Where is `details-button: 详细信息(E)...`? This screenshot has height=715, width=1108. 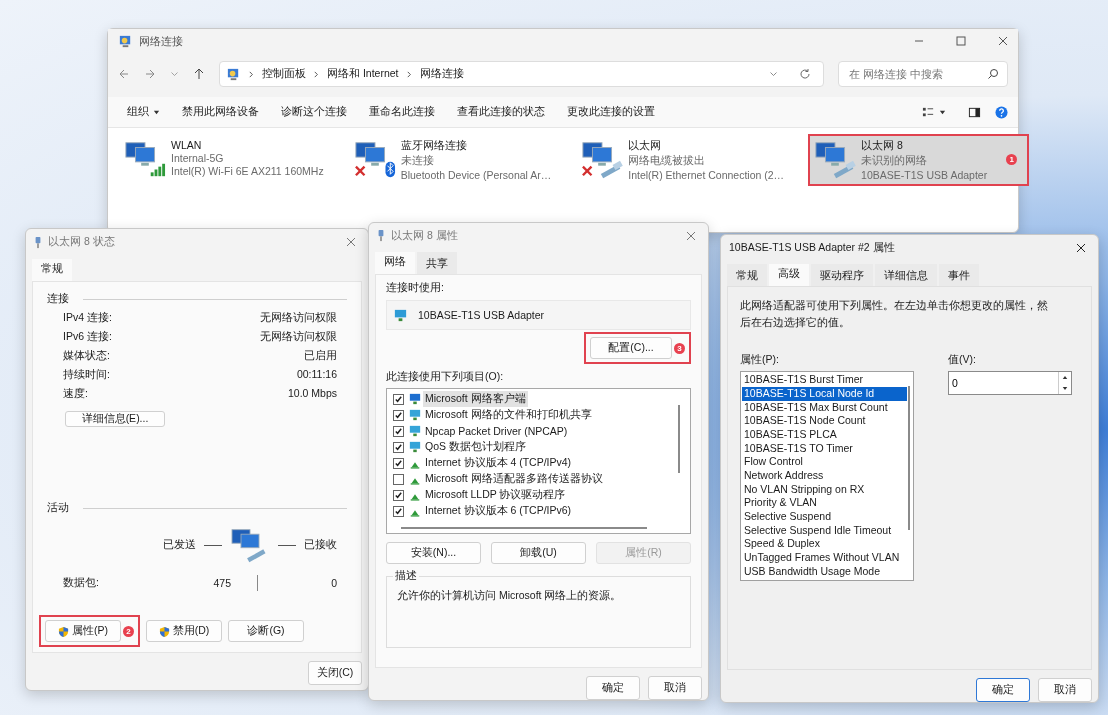
details-button: 详细信息(E)... is located at coordinates (115, 419).